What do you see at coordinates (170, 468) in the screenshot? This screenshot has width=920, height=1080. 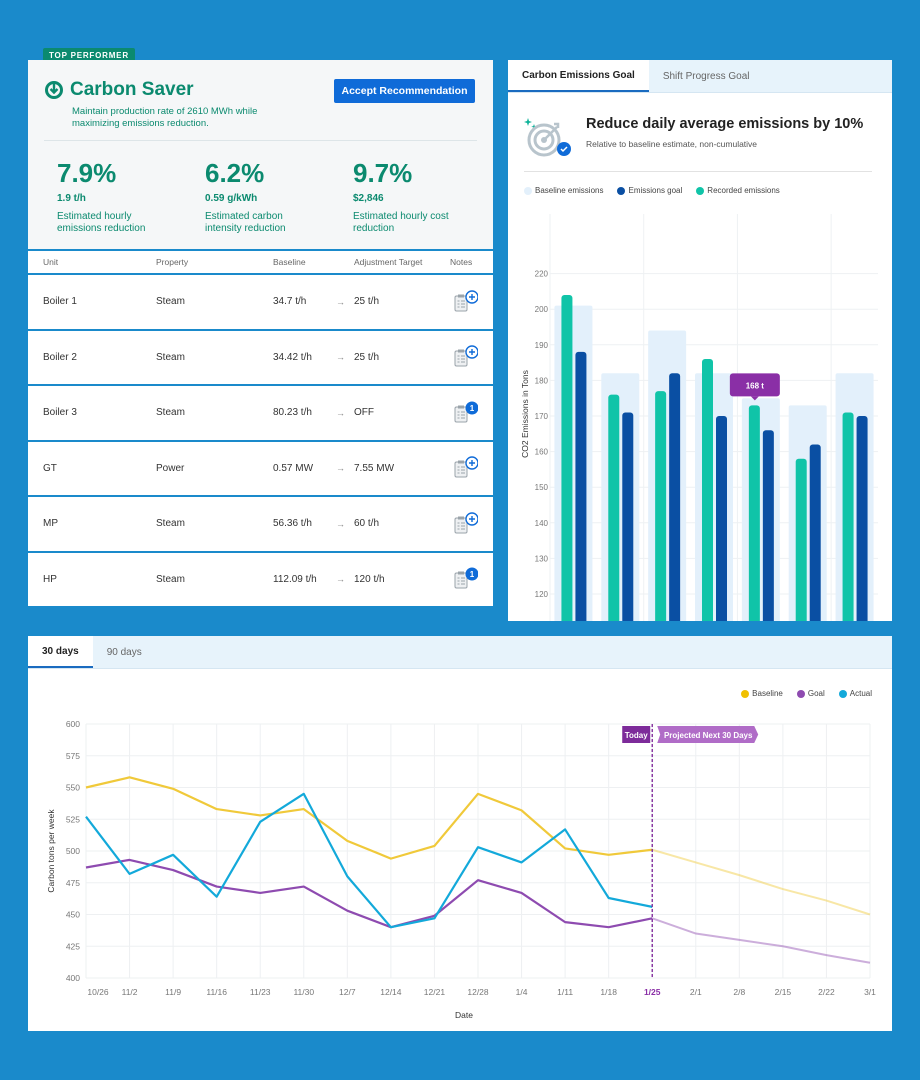 I see `cell-property: Power` at bounding box center [170, 468].